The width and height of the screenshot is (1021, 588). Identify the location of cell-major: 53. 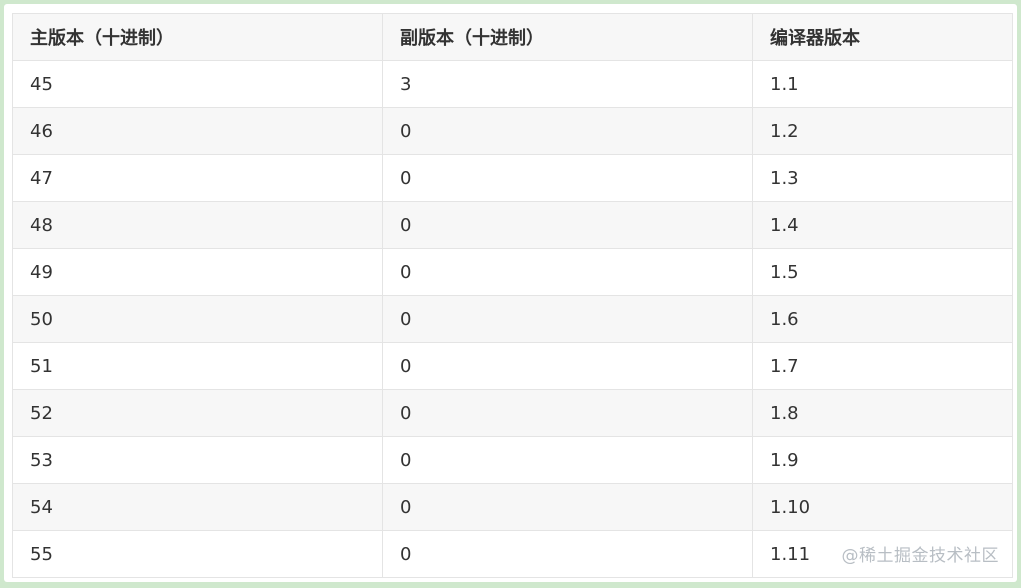
(197, 460).